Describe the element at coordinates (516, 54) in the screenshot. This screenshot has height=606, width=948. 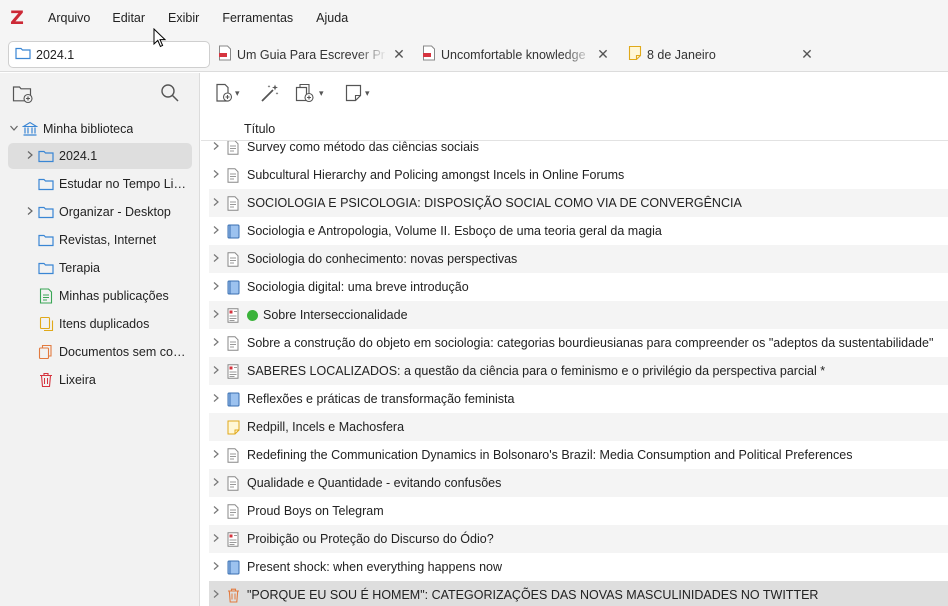
I see `tab-reader-2: Uncomfortable knowledge ✕` at that location.